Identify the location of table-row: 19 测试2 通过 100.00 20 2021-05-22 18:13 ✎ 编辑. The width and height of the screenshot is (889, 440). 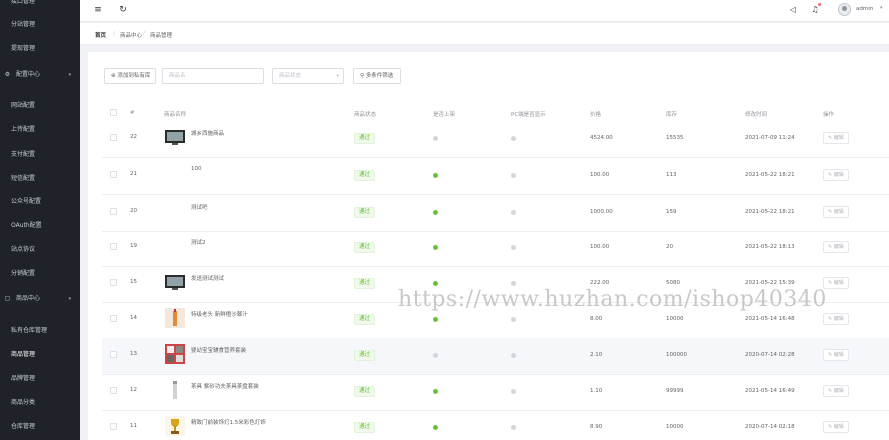
(495, 248).